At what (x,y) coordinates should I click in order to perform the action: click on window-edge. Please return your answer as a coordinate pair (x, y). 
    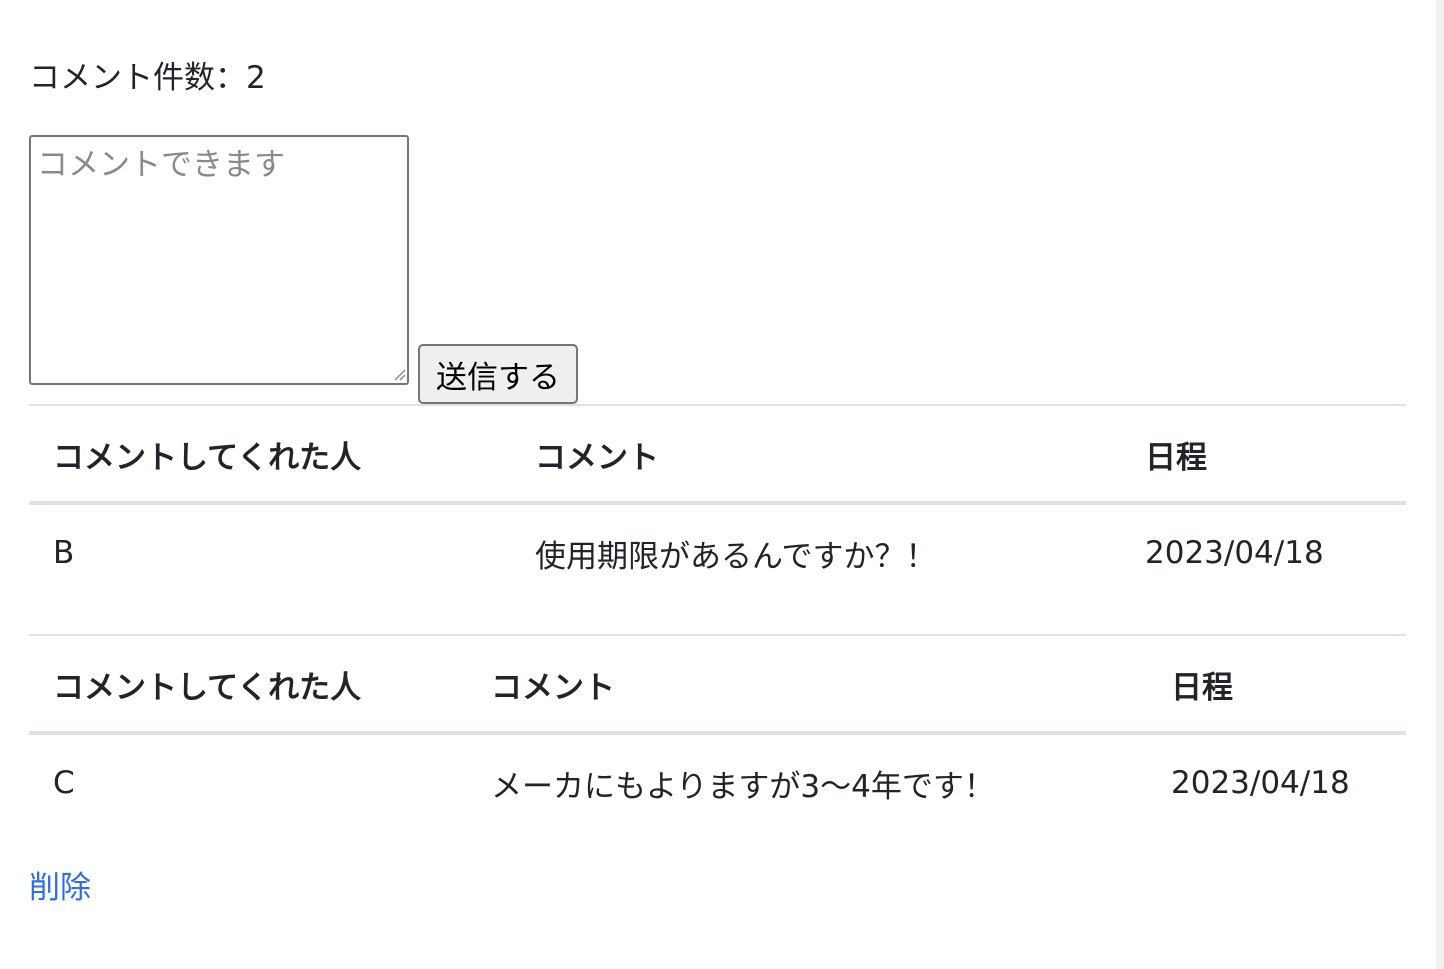
    Looking at the image, I should click on (1440, 484).